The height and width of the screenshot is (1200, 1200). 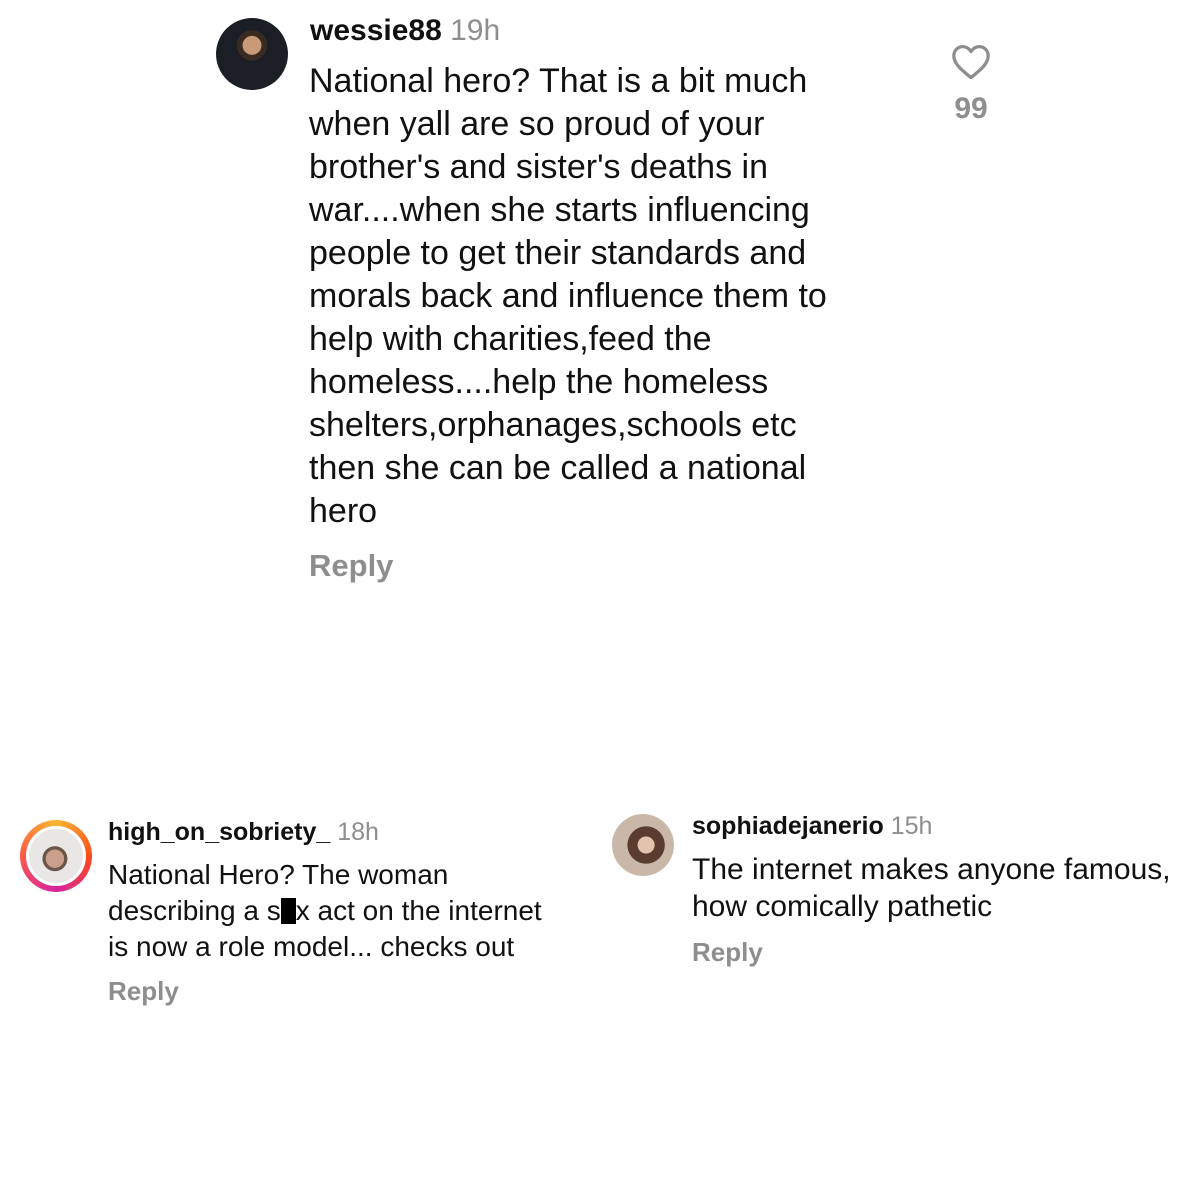 I want to click on comment-header: sophiadejanerio 15h, so click(x=812, y=826).